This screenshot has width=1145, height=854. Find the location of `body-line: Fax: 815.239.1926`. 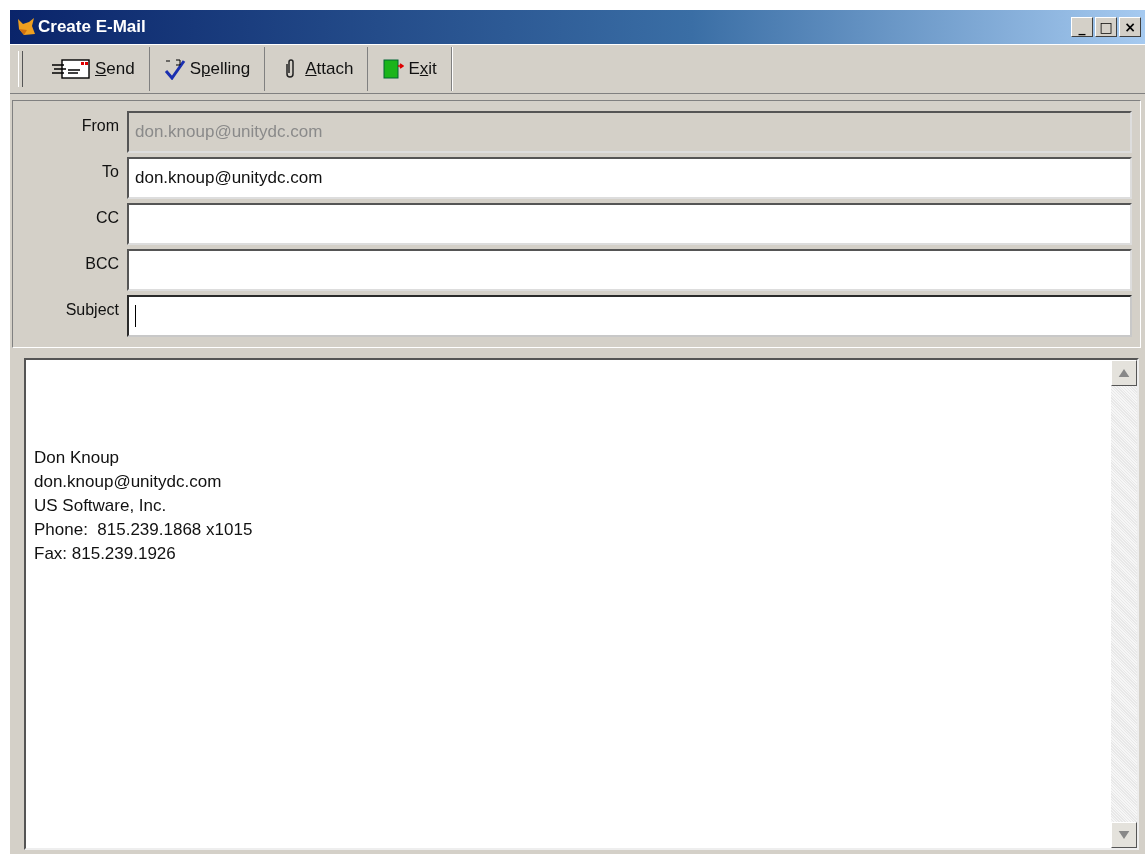

body-line: Fax: 815.239.1926 is located at coordinates (105, 554).